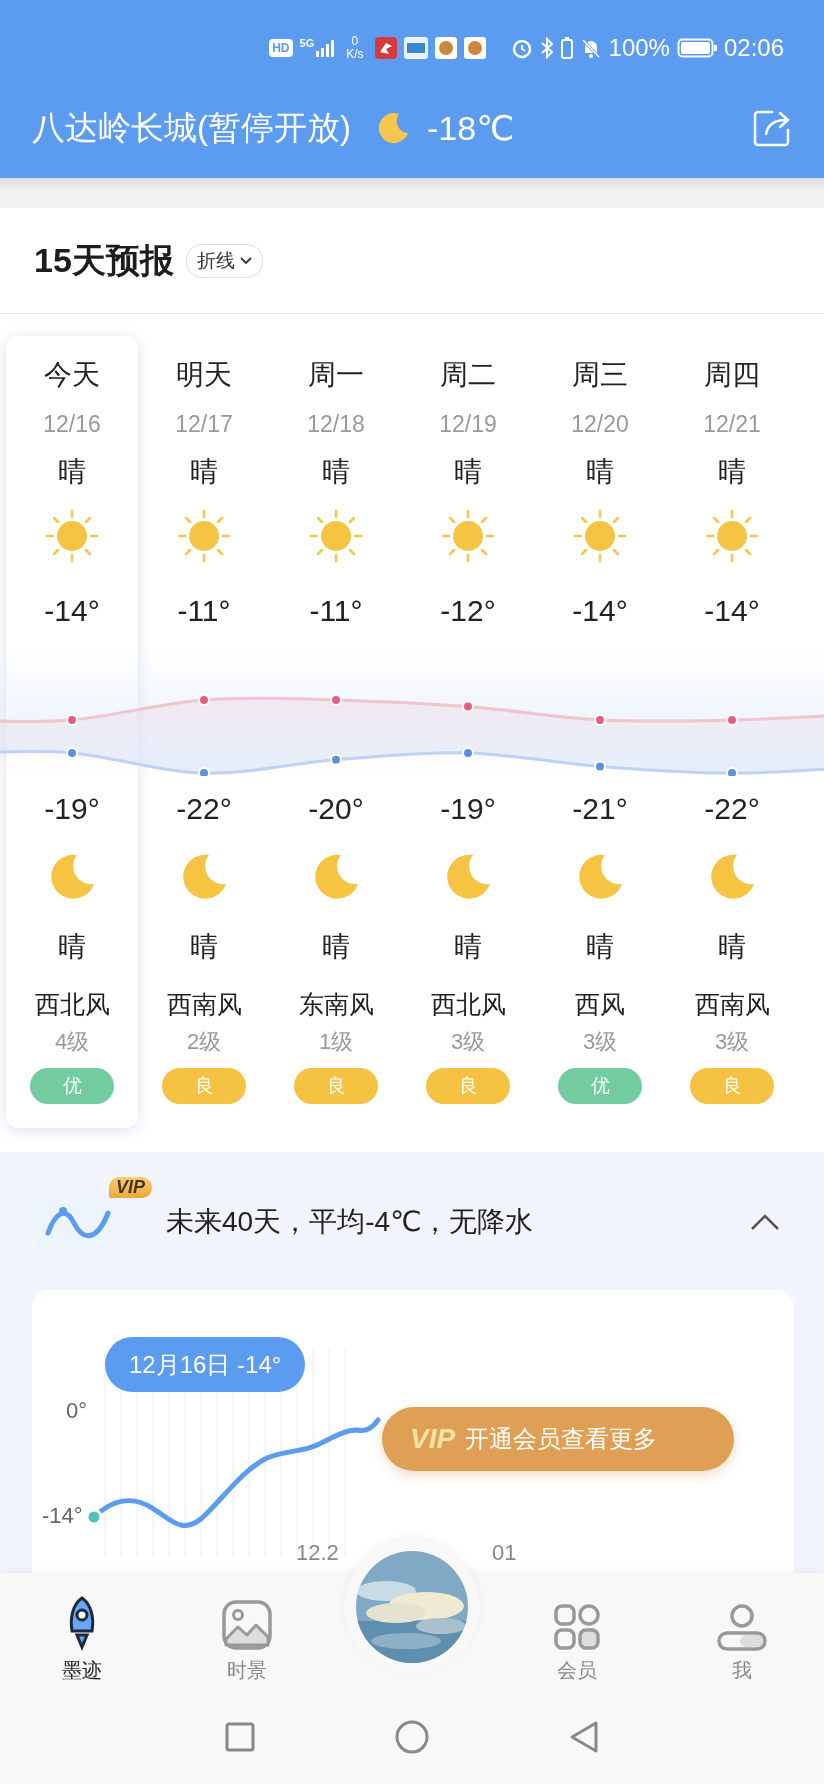 This screenshot has height=1784, width=824. I want to click on day-column: 明天 12/17 晴 -11° -22° 晴 西南风 2级 良, so click(204, 732).